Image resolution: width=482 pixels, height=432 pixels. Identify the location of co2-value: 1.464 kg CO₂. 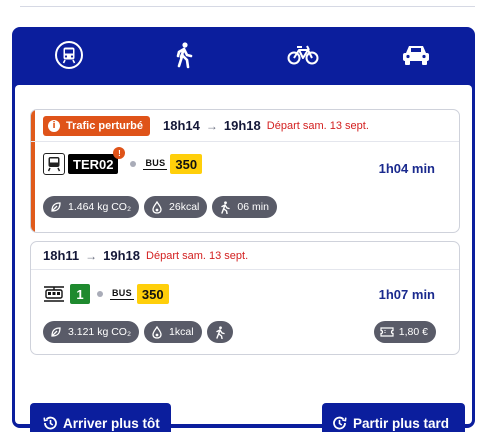
(100, 207).